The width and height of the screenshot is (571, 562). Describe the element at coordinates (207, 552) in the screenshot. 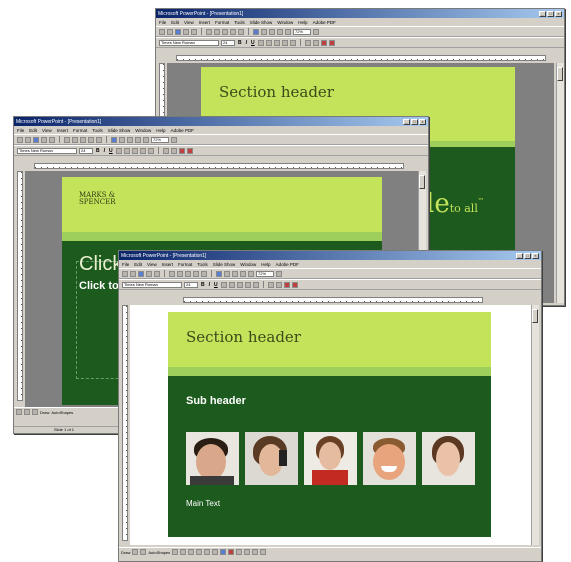

I see `textbox-icon` at that location.